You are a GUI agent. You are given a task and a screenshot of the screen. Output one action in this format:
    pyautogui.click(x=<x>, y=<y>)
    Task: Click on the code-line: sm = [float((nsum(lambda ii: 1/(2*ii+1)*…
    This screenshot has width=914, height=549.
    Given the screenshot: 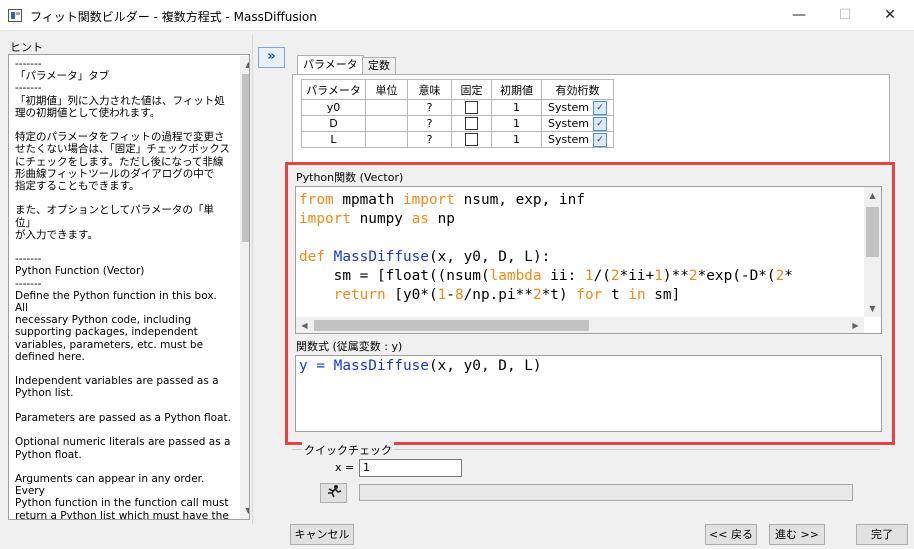 What is the action you would take?
    pyautogui.click(x=546, y=276)
    